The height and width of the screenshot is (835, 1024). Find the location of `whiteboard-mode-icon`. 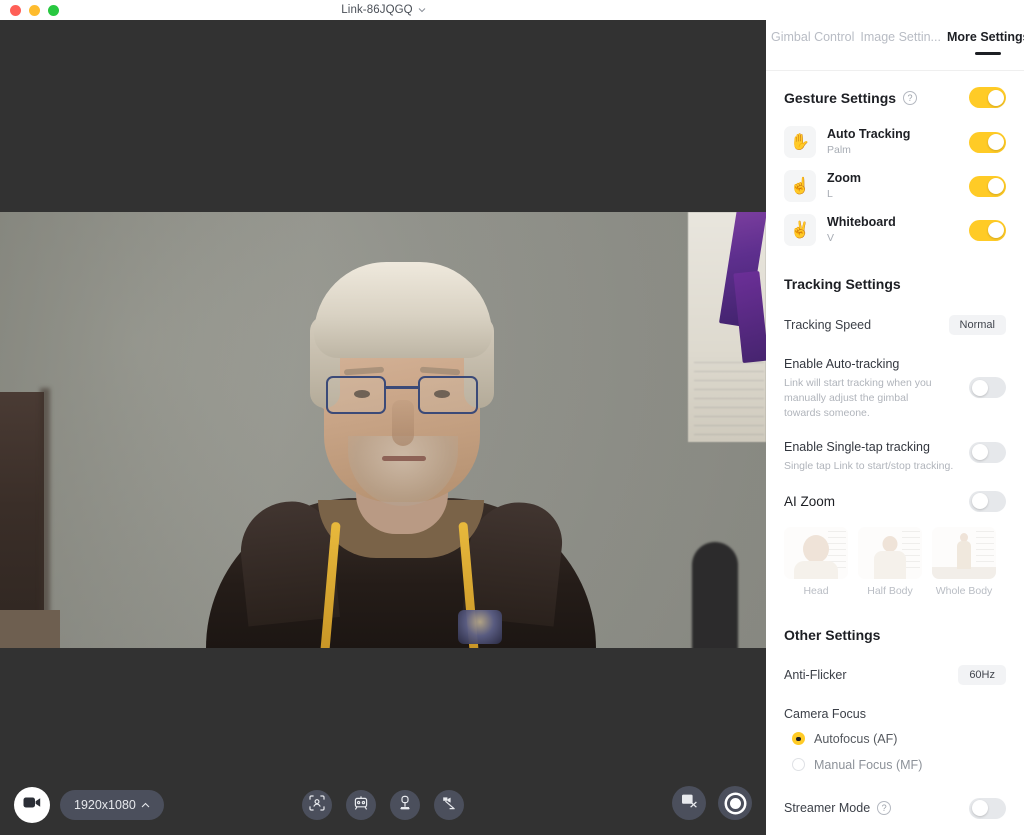

whiteboard-mode-icon is located at coordinates (449, 805).